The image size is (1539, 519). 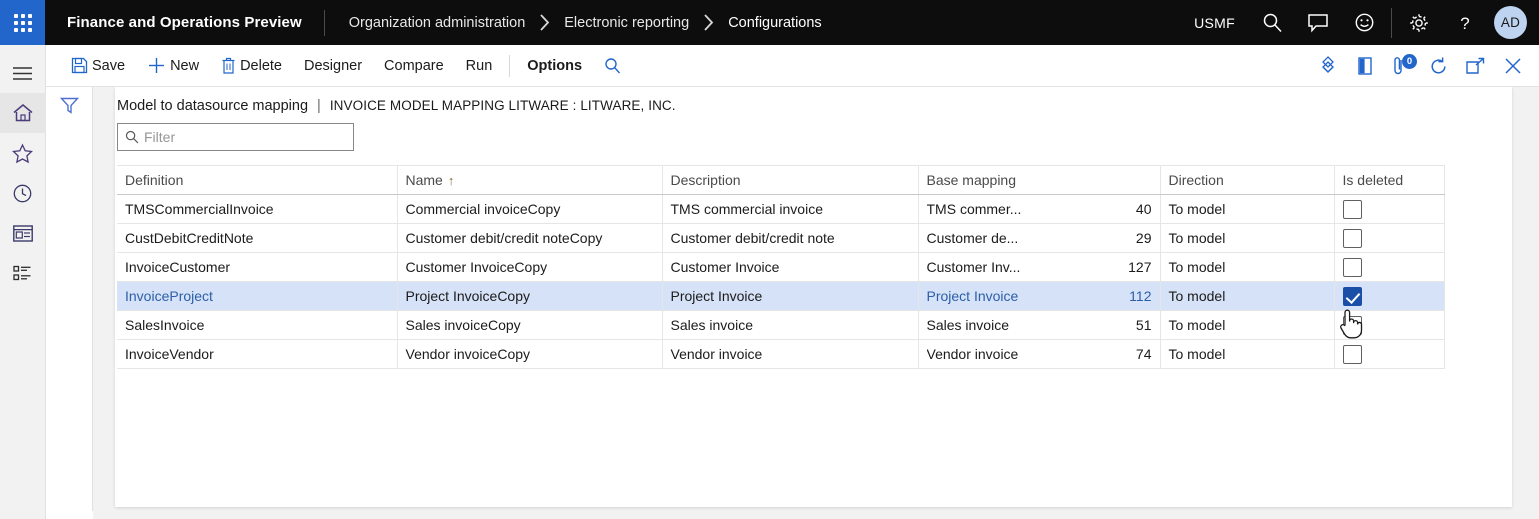 I want to click on column-header-name: Name ↑, so click(x=530, y=180).